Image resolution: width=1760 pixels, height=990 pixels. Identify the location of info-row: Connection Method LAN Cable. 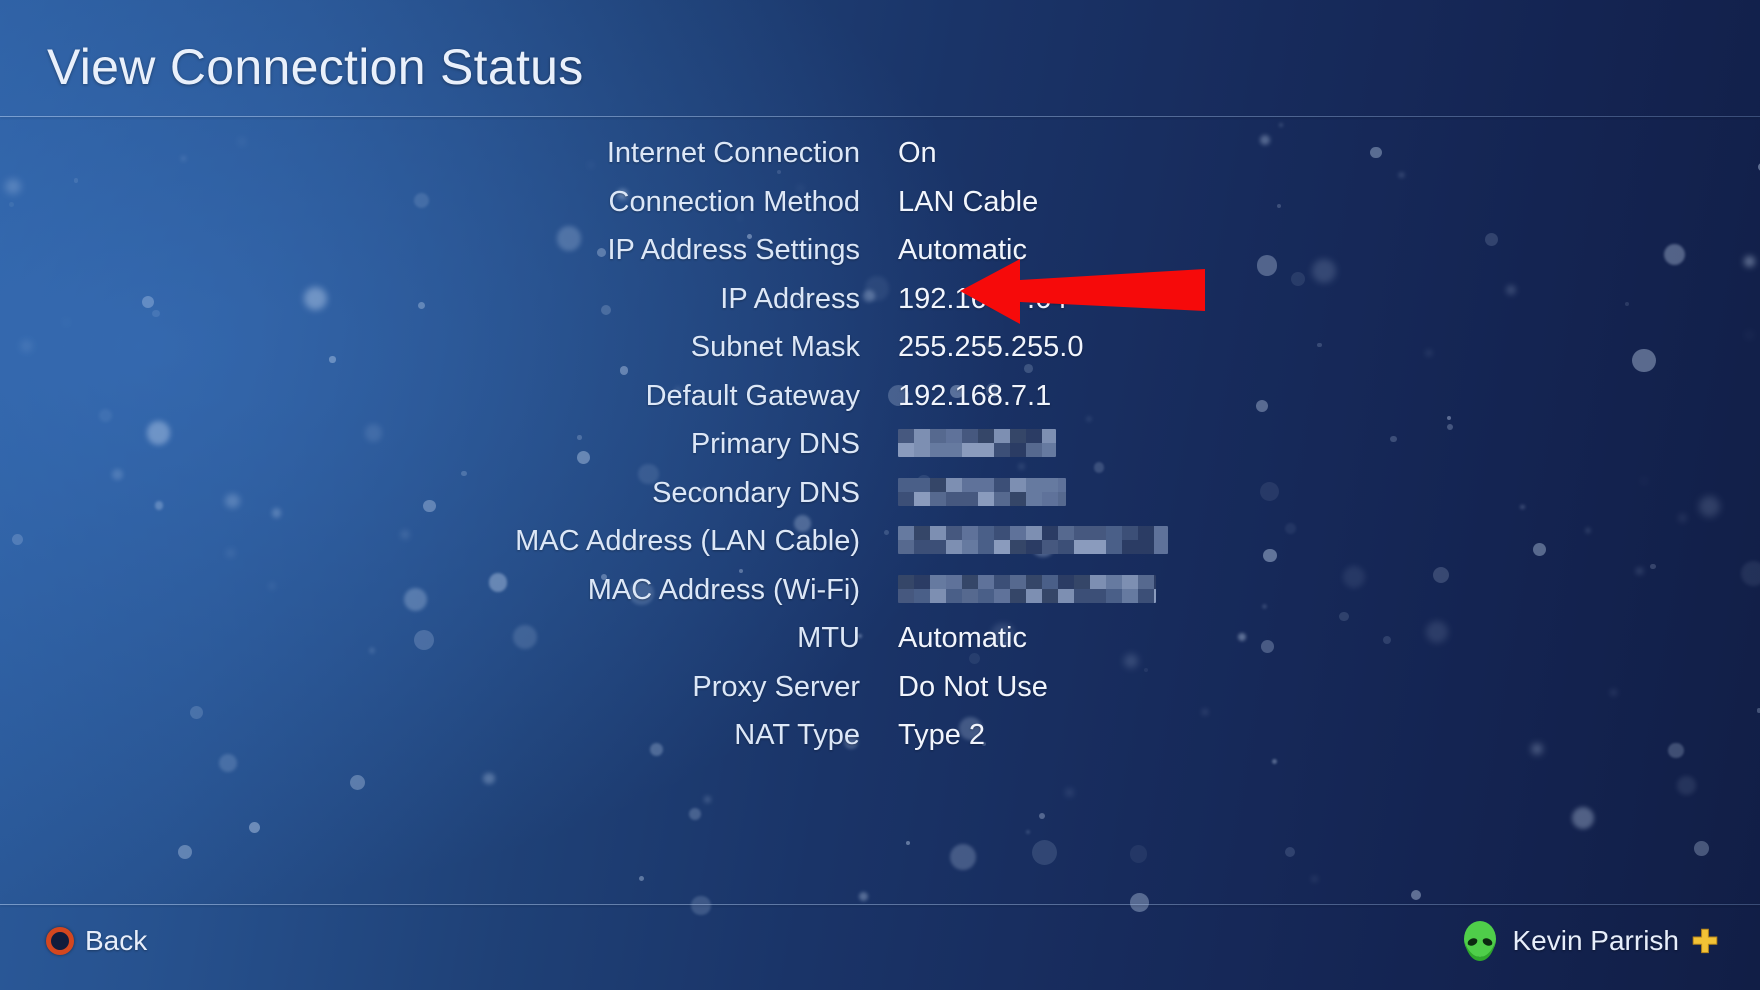
(880, 206).